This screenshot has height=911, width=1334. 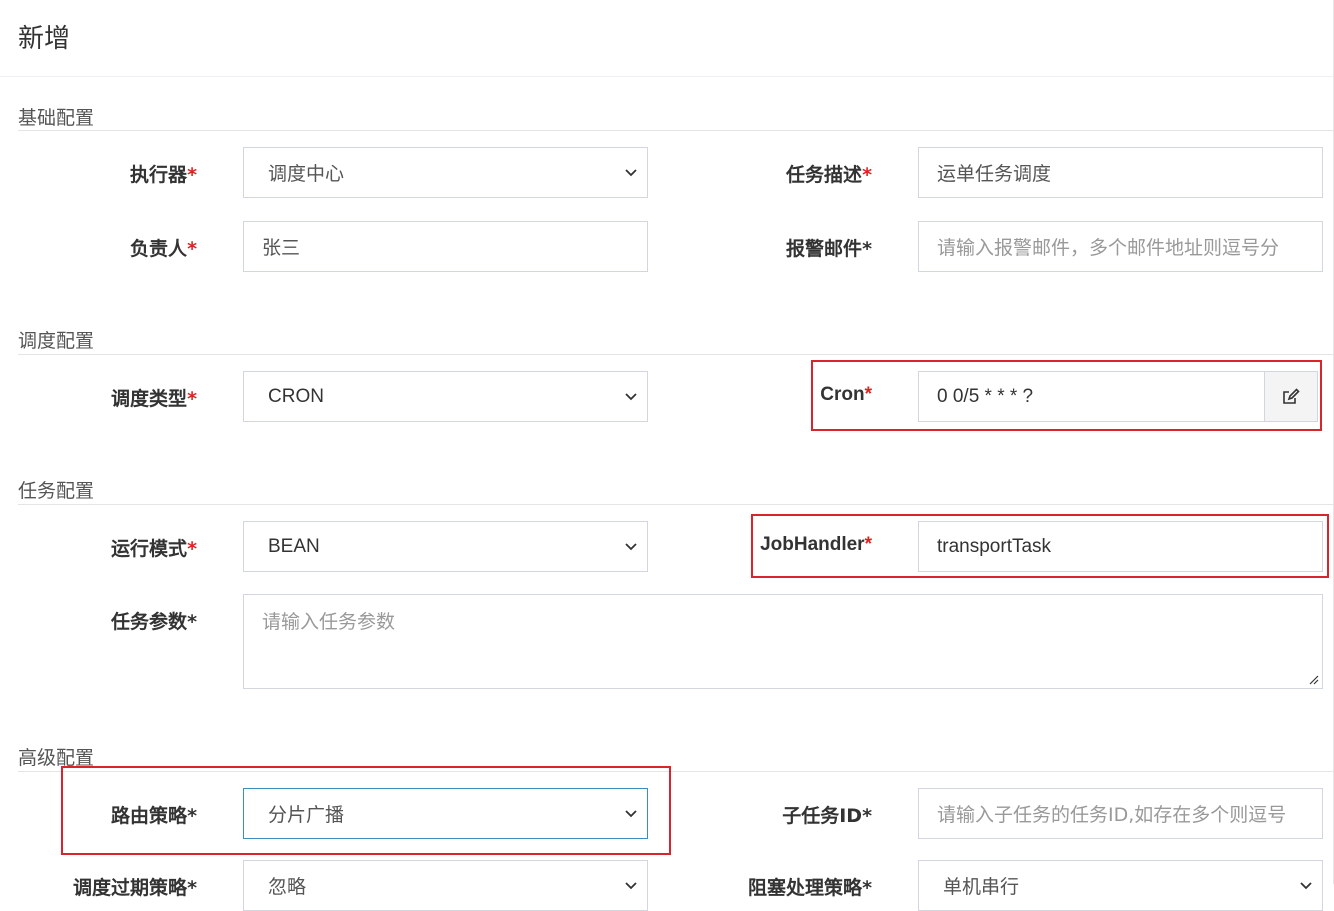 What do you see at coordinates (981, 887) in the screenshot?
I see `block-strategy-value: 单机串行` at bounding box center [981, 887].